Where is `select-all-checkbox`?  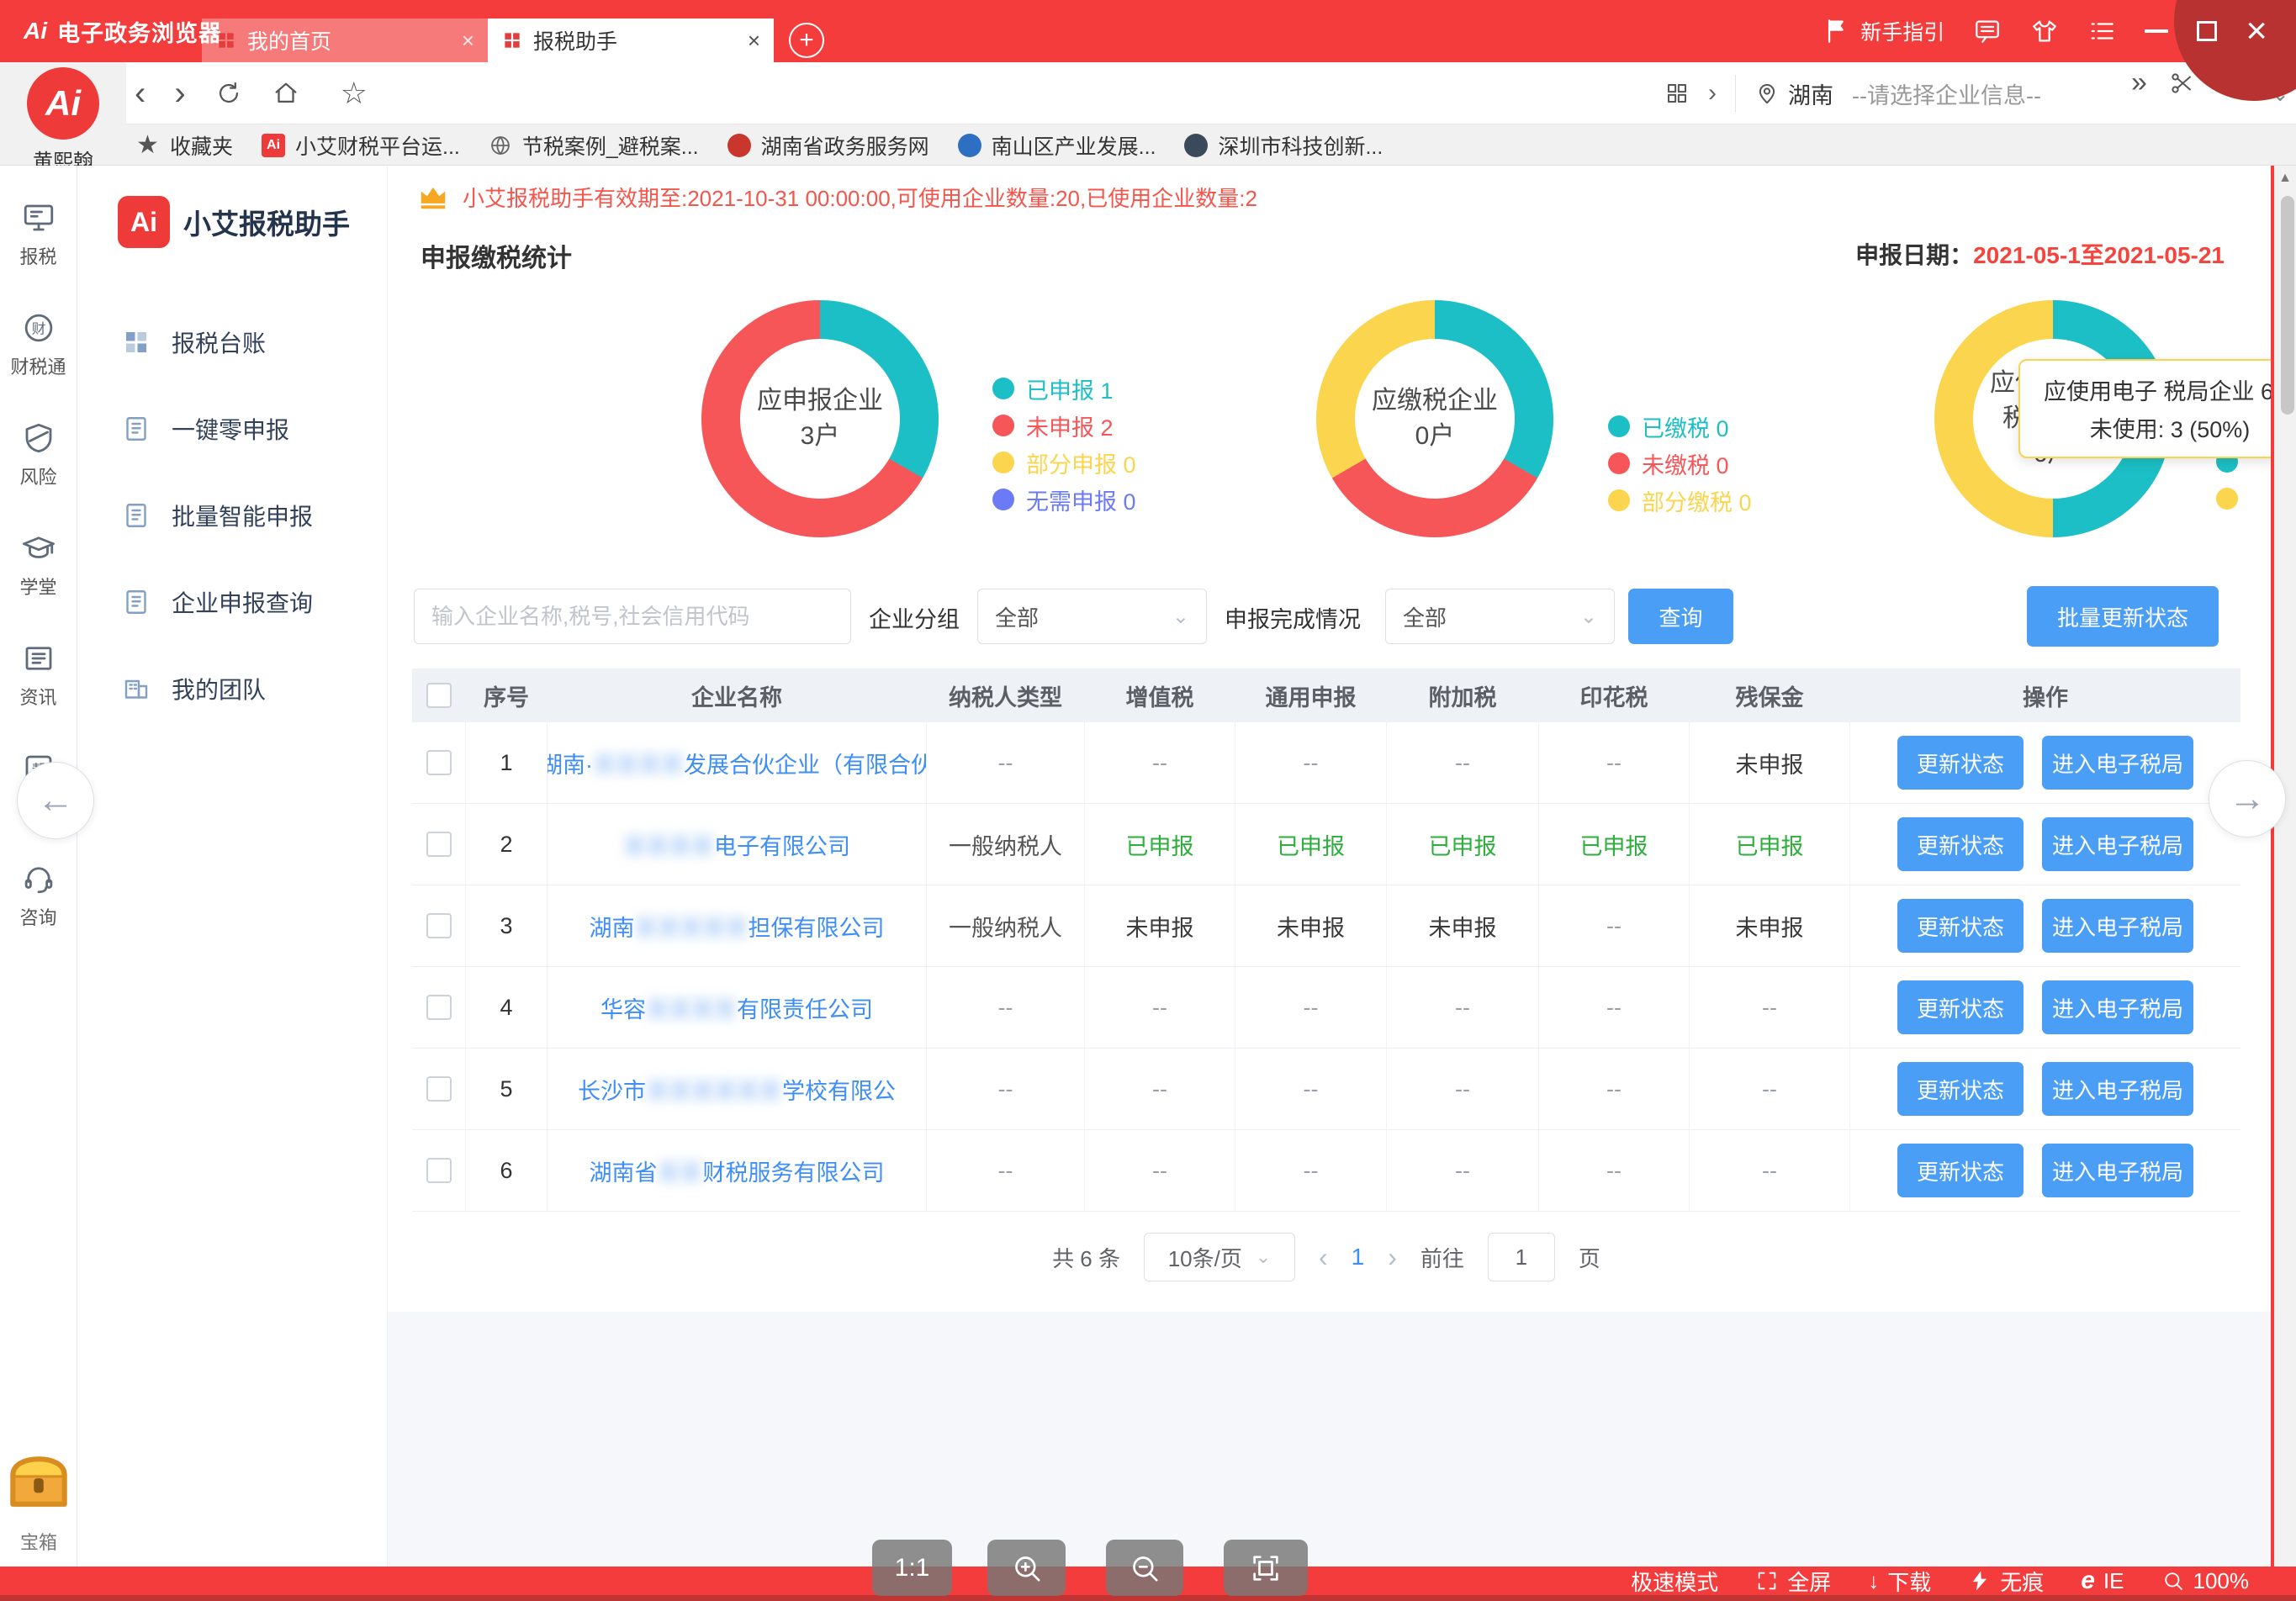 select-all-checkbox is located at coordinates (439, 695).